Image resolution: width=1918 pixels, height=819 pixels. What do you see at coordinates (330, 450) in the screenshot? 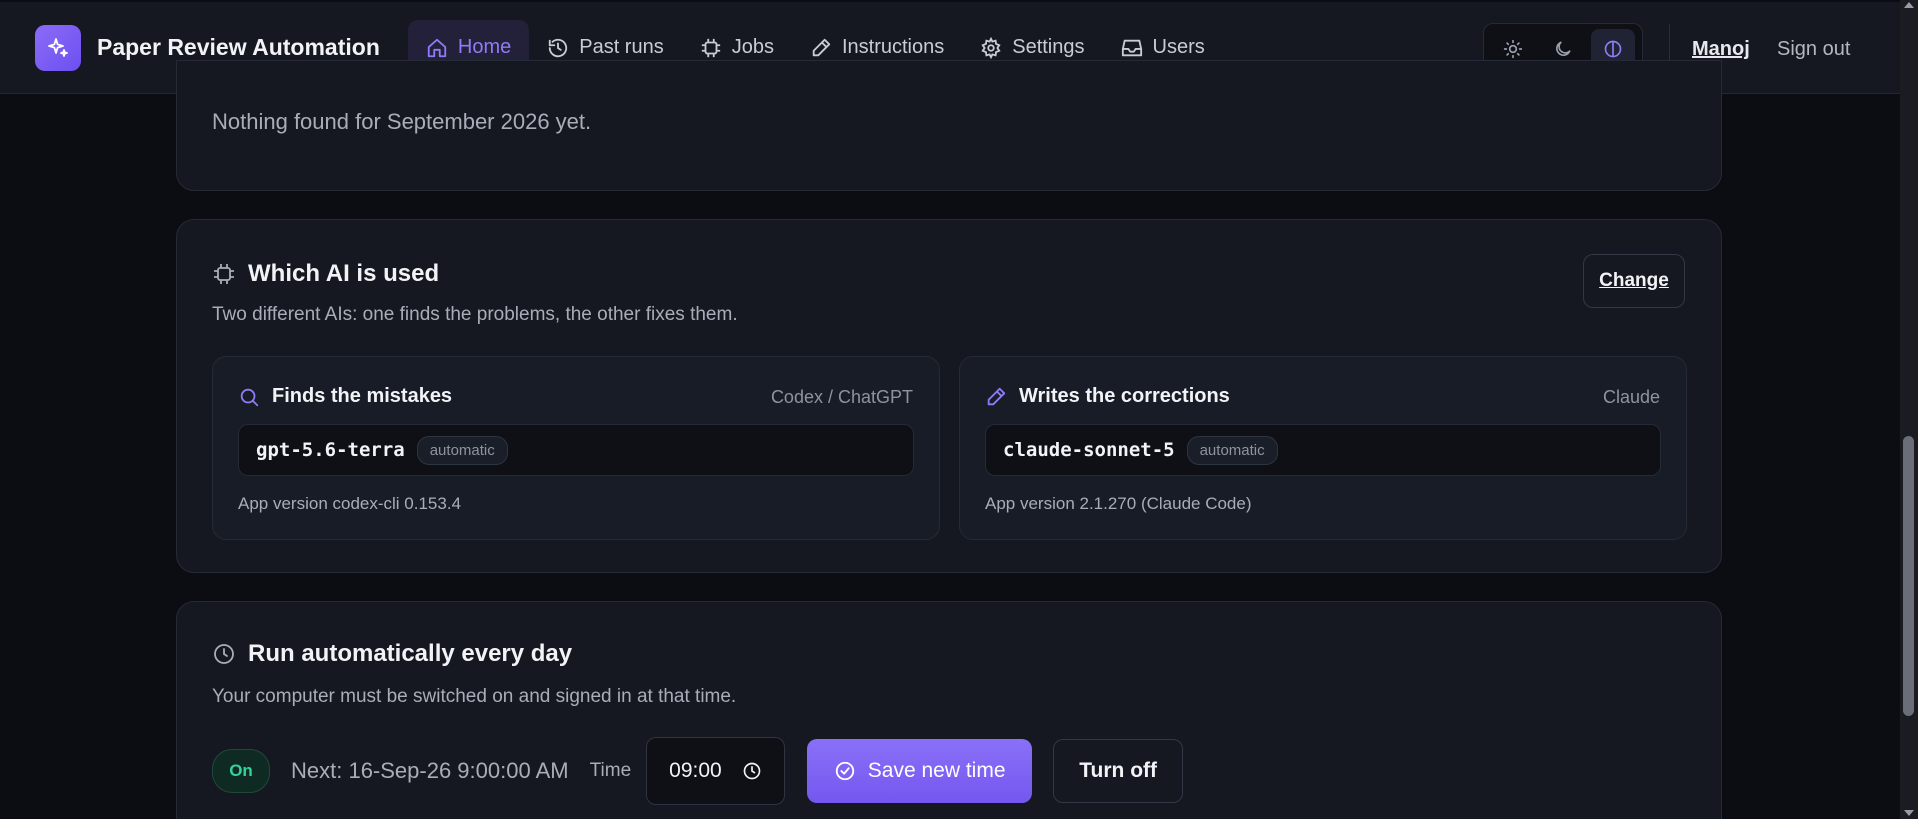
I see `finder-model-name: gpt-5.6-terra` at bounding box center [330, 450].